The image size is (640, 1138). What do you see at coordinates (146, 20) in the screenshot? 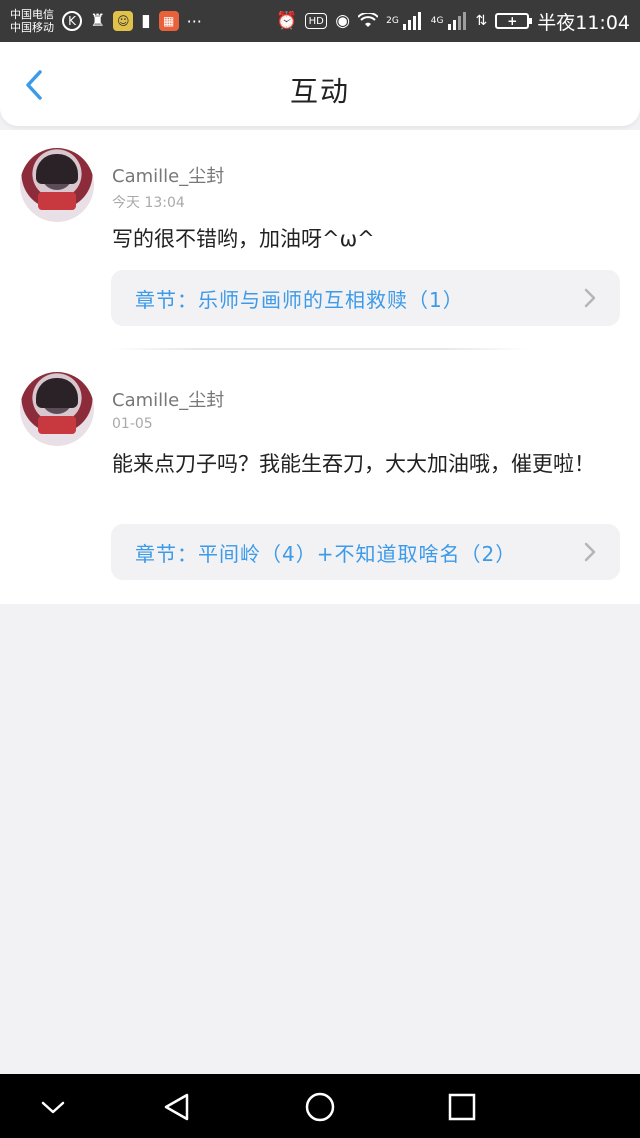
I see `alert-icon: ▮` at bounding box center [146, 20].